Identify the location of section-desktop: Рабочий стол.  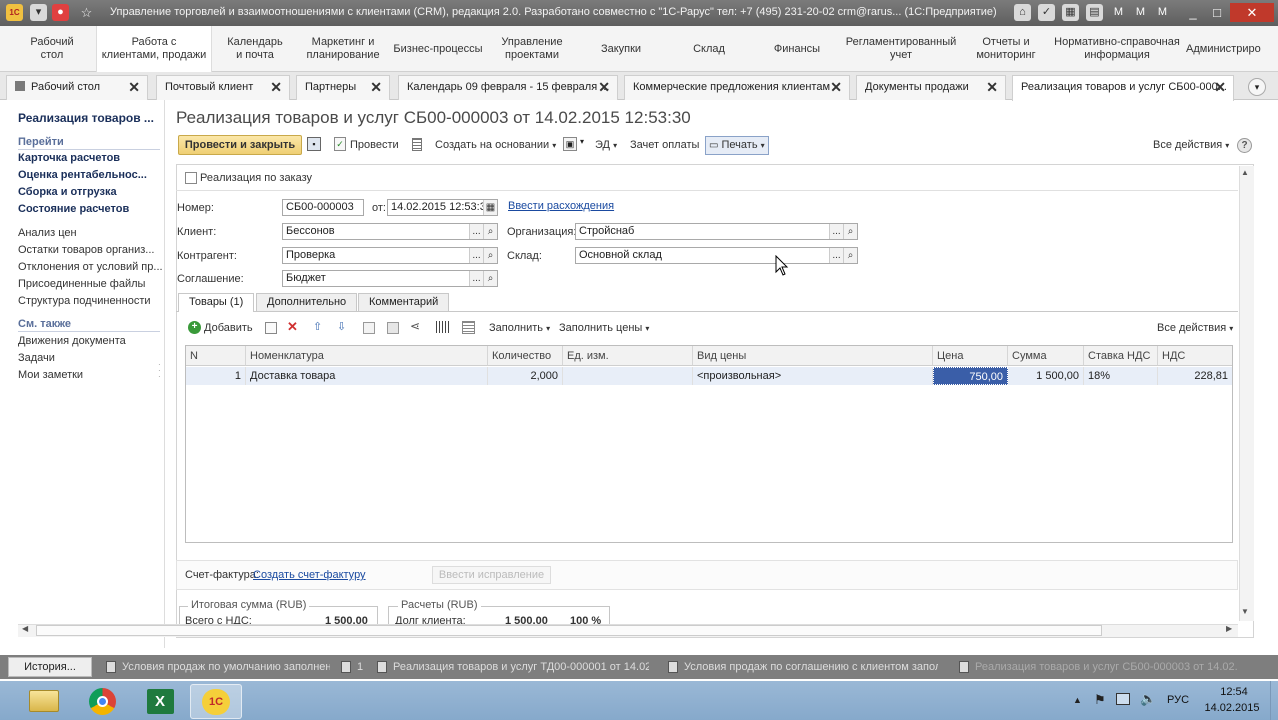
(52, 49).